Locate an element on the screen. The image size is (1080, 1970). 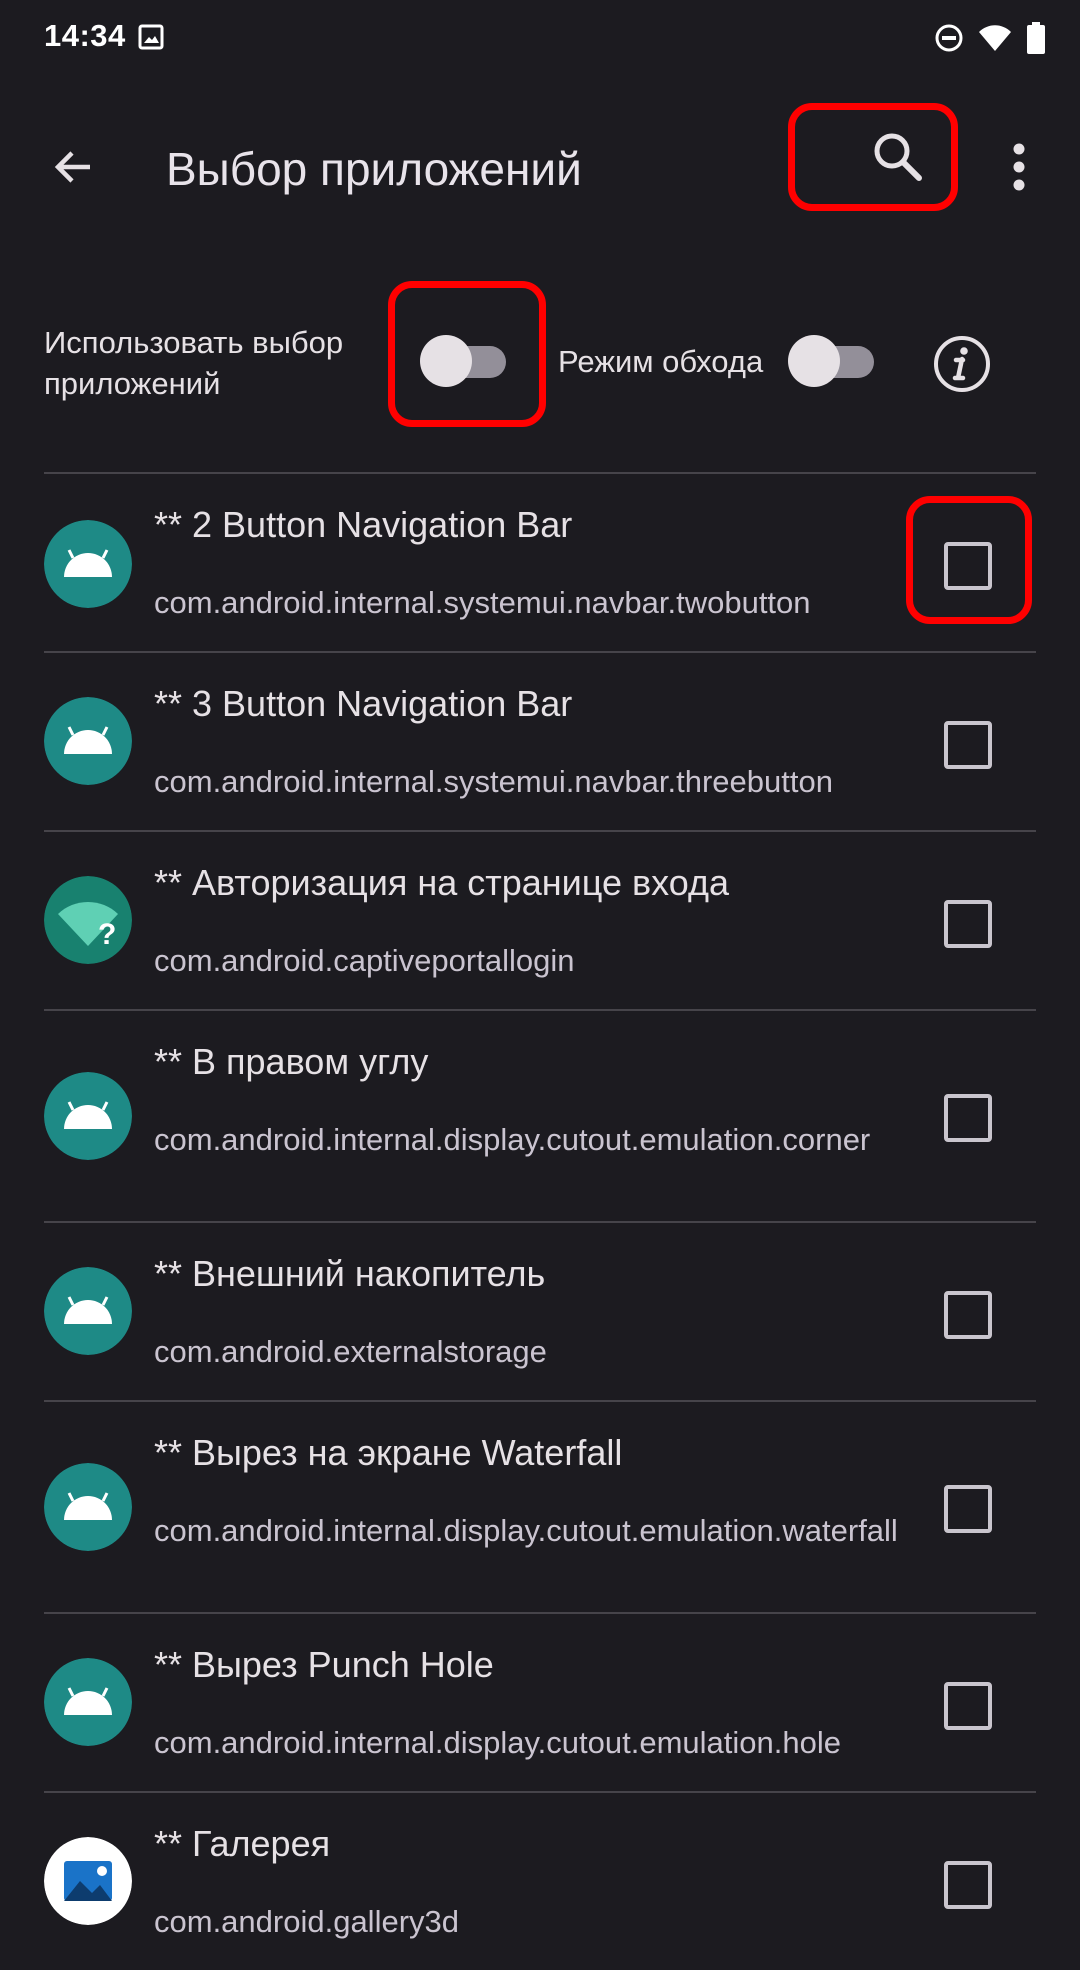
use-selection-switch is located at coordinates (464, 361).